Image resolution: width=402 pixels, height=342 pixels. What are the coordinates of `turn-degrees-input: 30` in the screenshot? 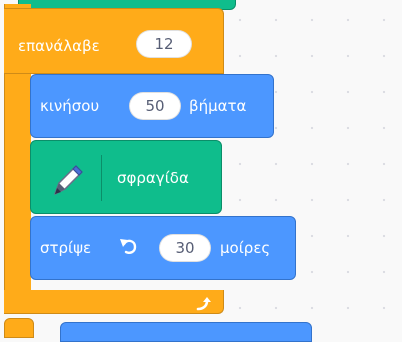 It's located at (185, 248).